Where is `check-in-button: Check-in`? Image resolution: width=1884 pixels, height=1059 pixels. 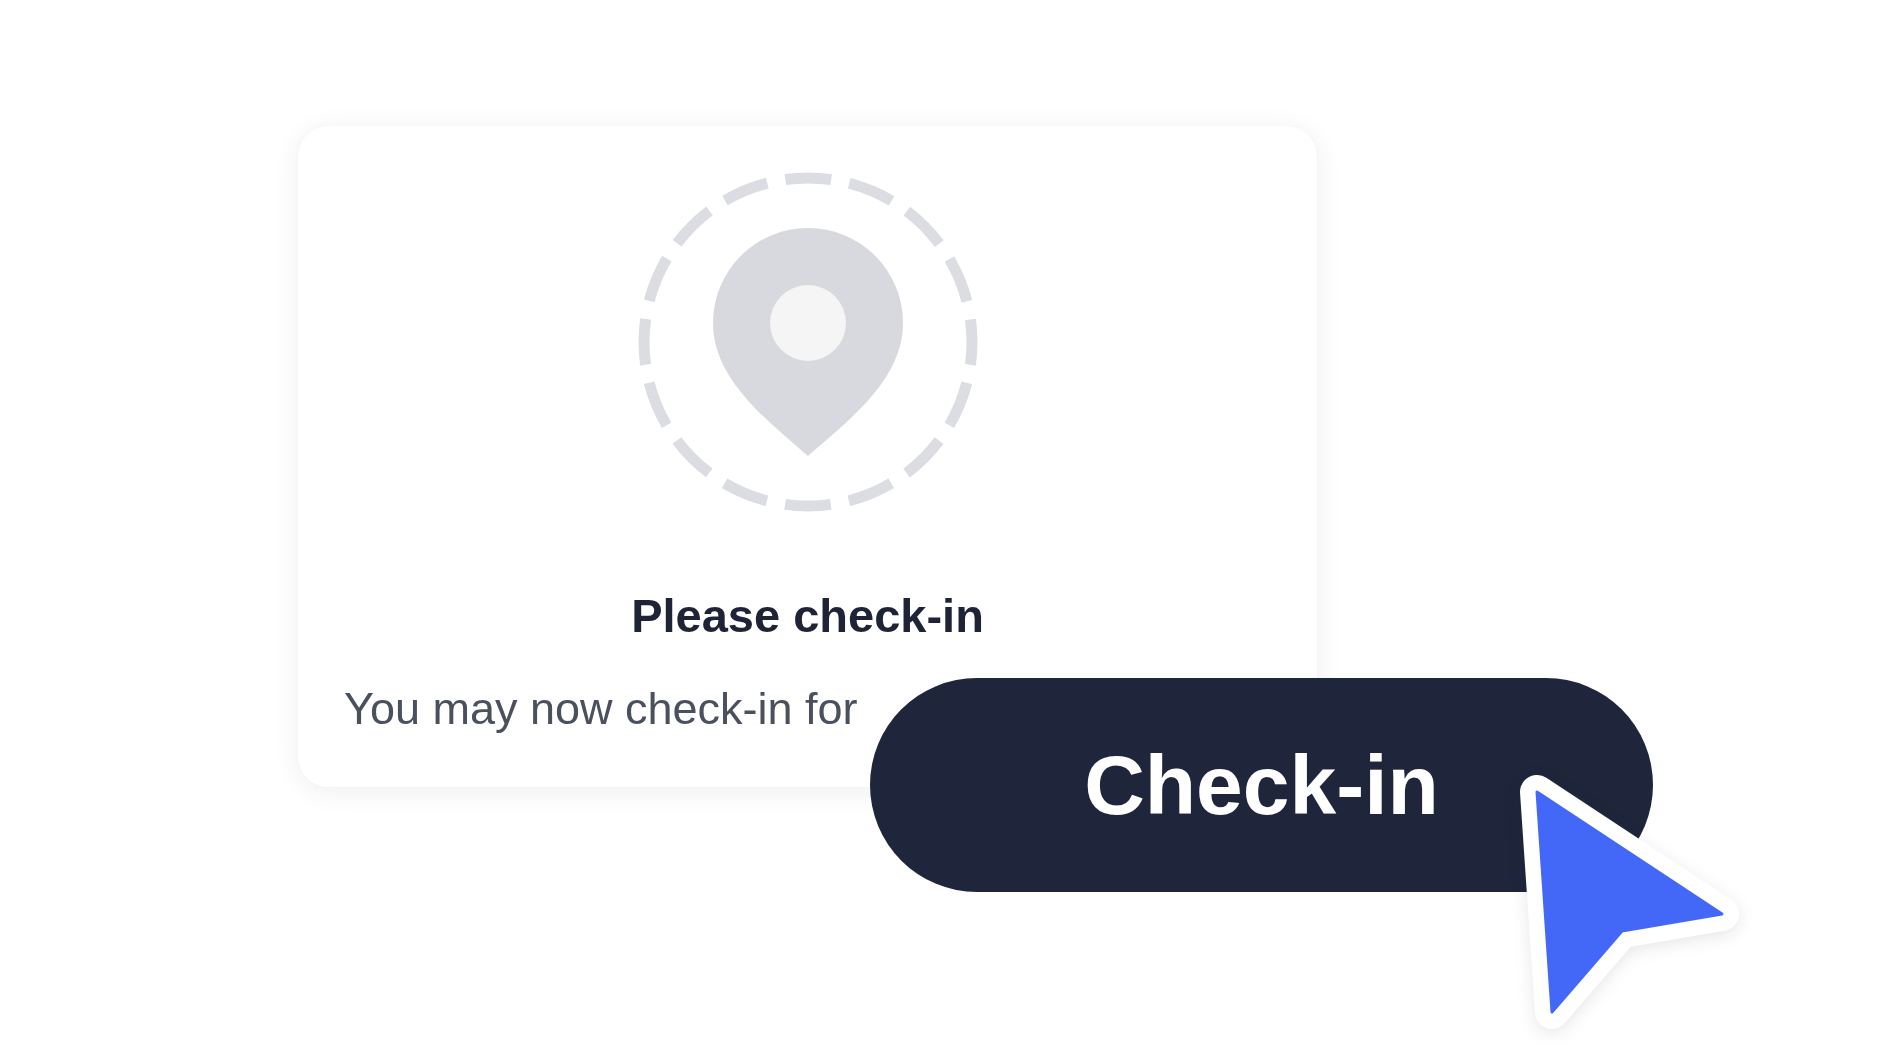 check-in-button: Check-in is located at coordinates (1261, 785).